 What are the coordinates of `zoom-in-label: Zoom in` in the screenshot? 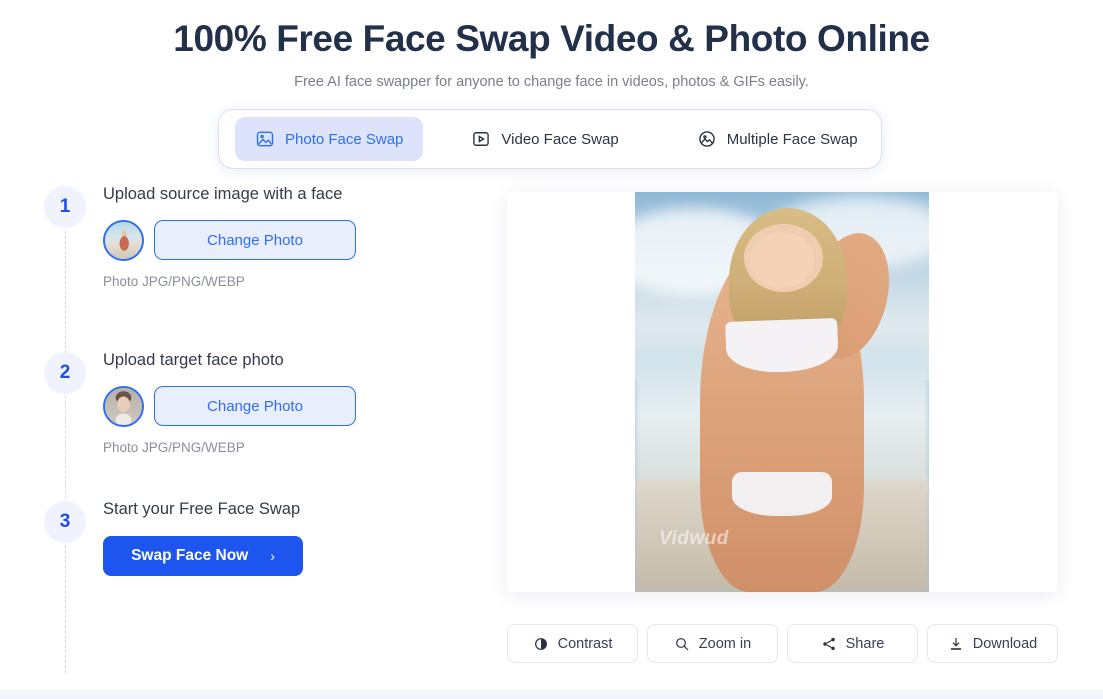 It's located at (725, 643).